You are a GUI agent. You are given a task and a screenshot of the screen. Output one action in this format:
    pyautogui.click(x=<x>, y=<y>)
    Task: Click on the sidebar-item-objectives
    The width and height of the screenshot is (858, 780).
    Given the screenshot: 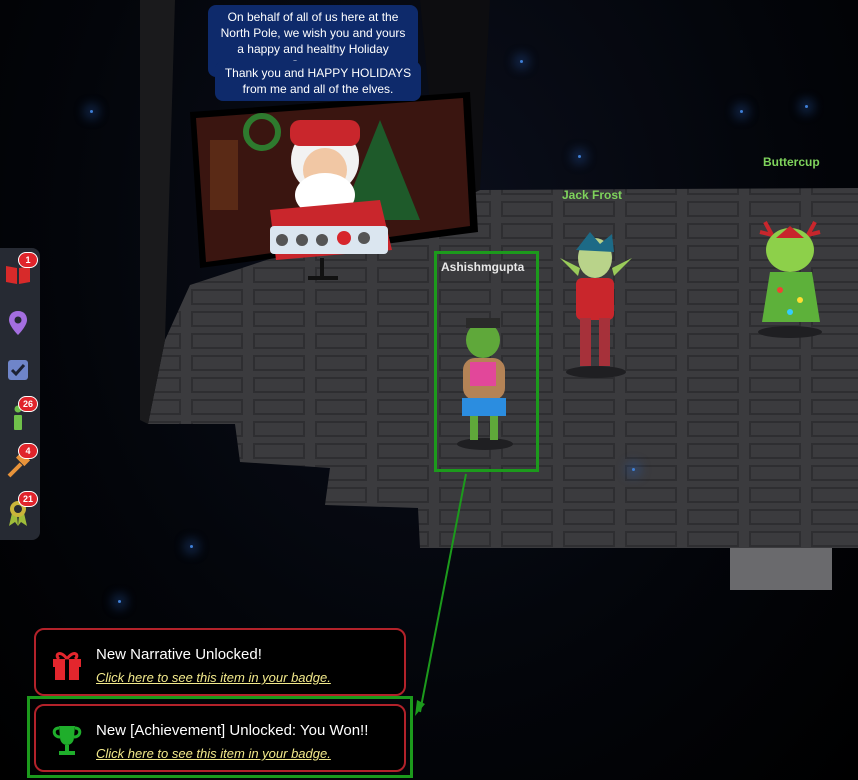 What is the action you would take?
    pyautogui.click(x=18, y=370)
    